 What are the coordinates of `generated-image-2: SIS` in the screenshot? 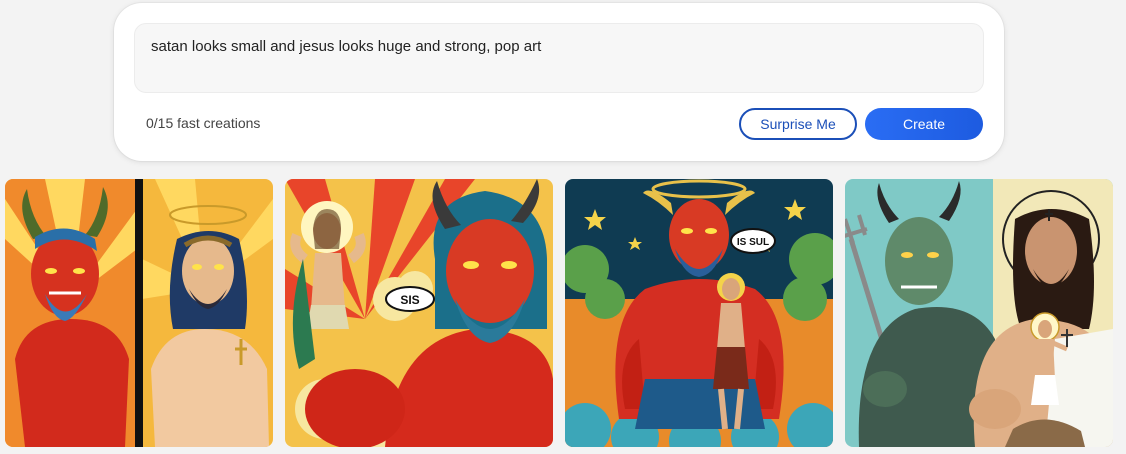 It's located at (419, 313).